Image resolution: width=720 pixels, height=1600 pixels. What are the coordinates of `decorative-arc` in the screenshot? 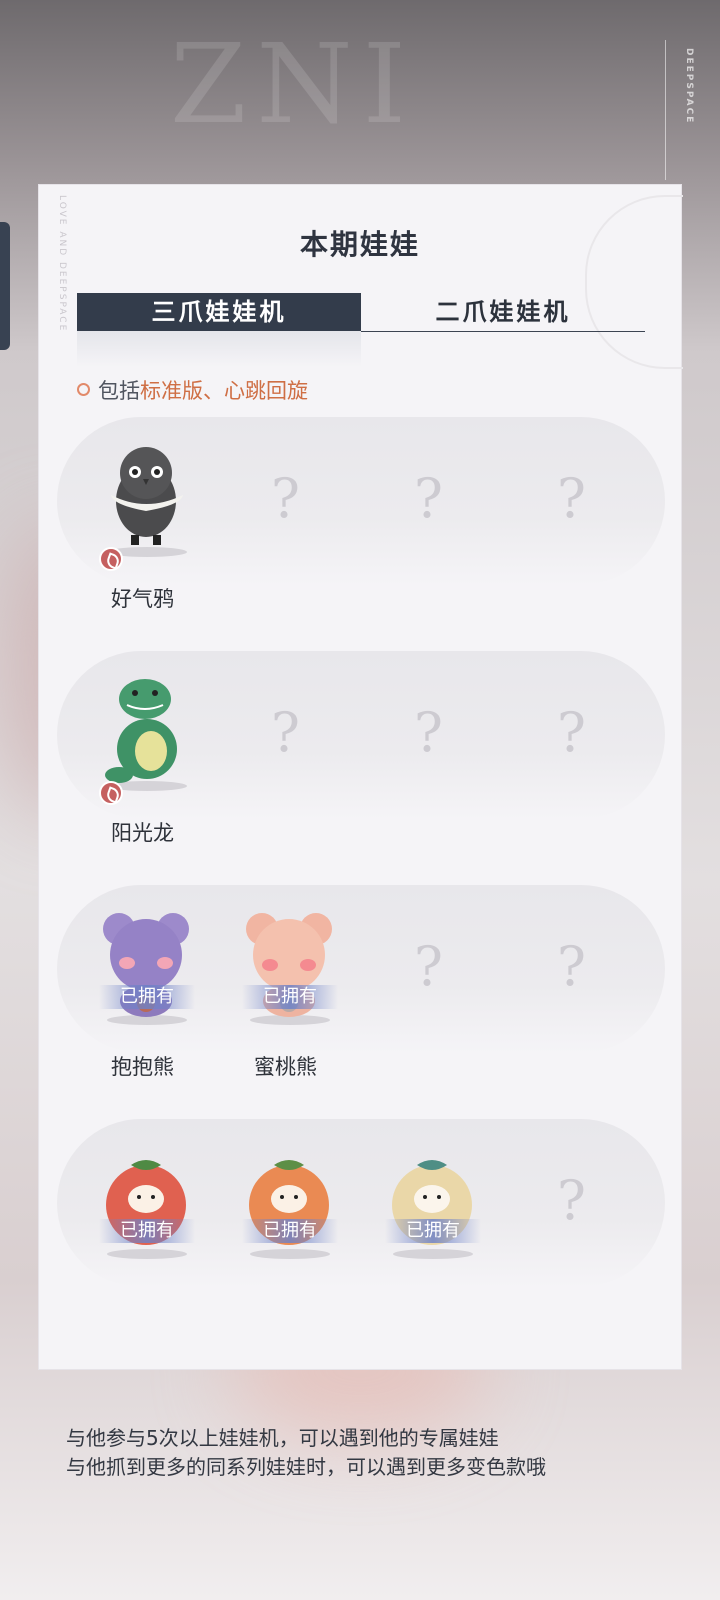 It's located at (634, 282).